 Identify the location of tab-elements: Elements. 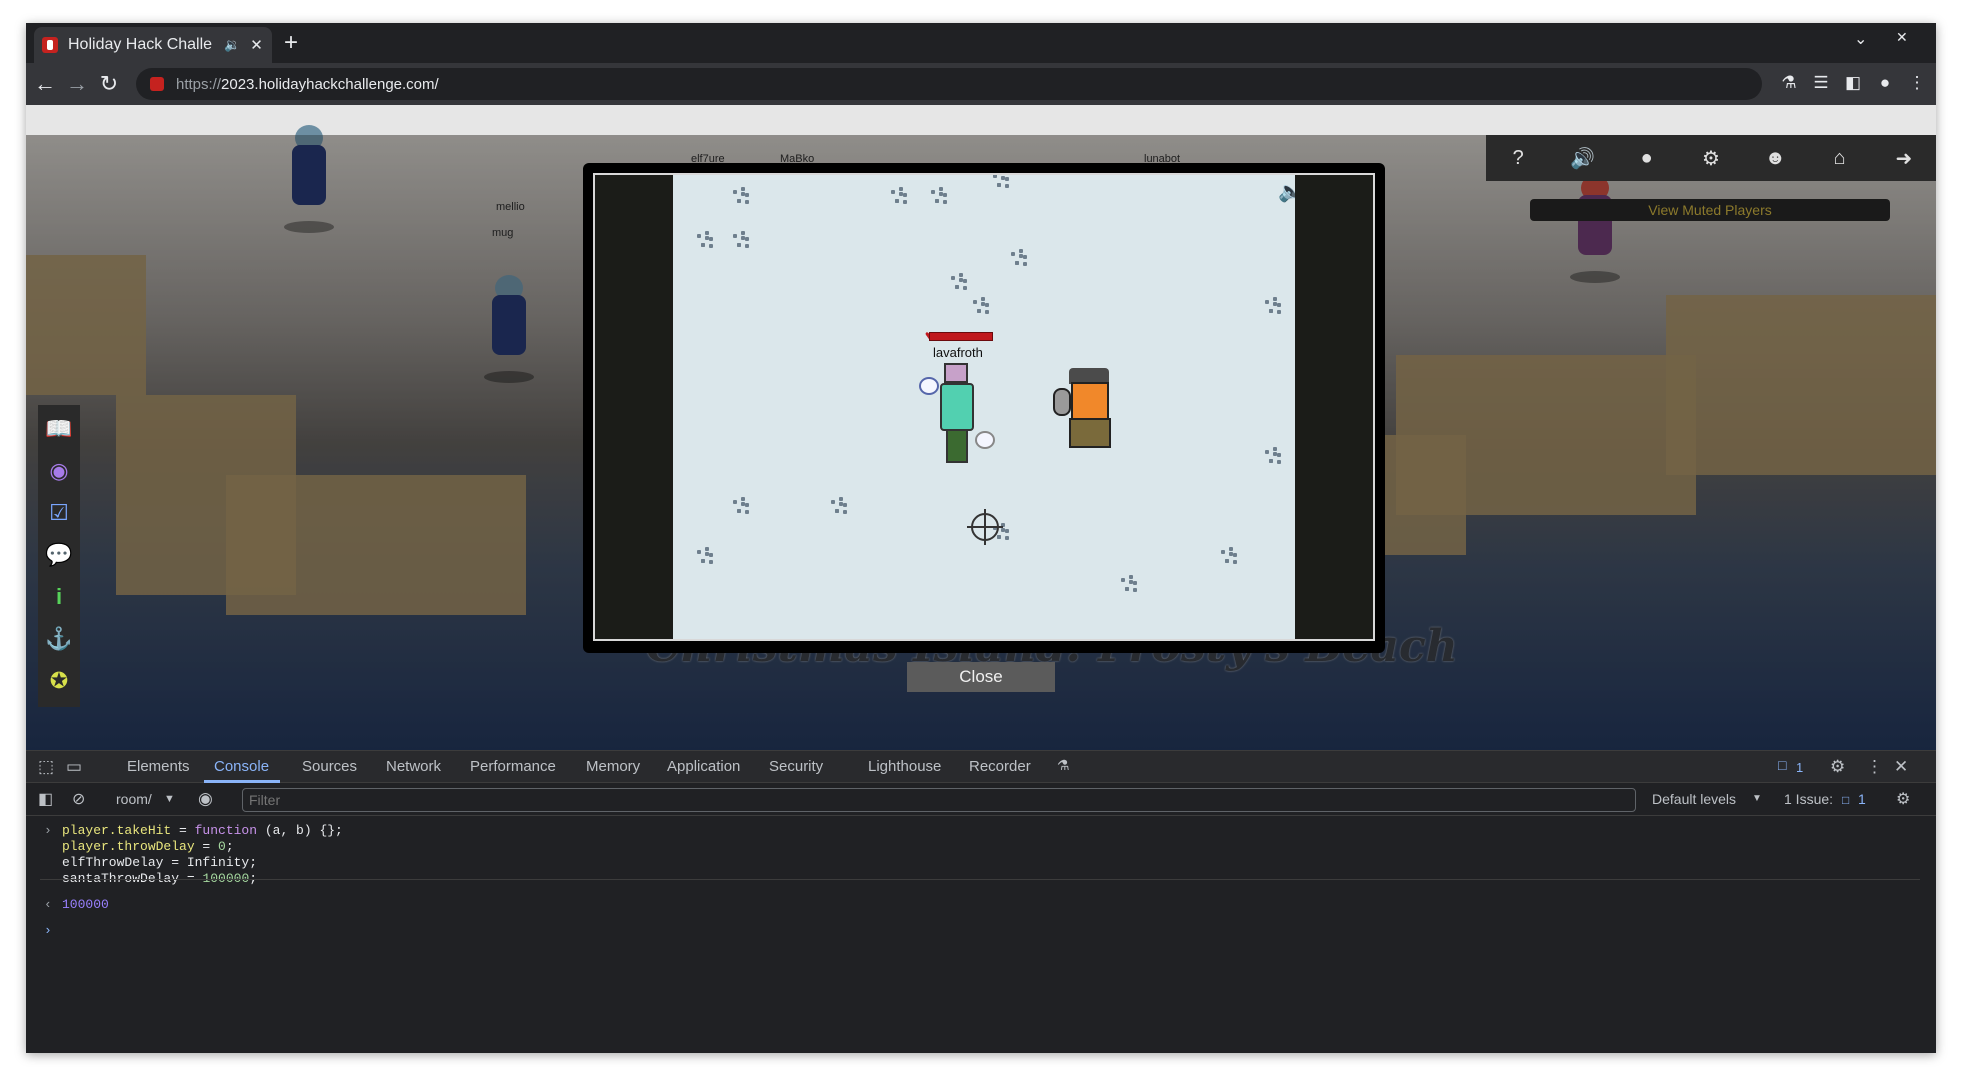
(158, 766).